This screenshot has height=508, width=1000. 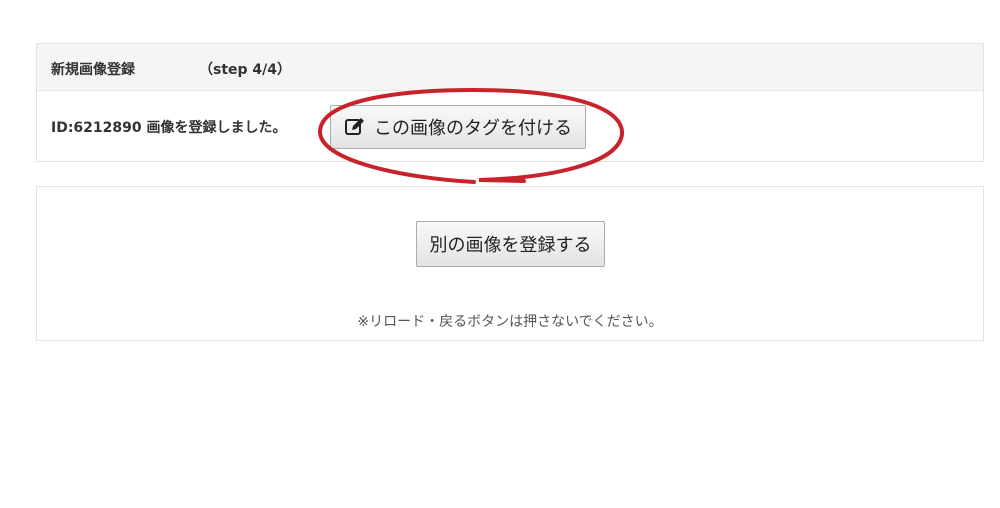 What do you see at coordinates (169, 128) in the screenshot?
I see `registered-message: ID:6212890 画像を登録しました。` at bounding box center [169, 128].